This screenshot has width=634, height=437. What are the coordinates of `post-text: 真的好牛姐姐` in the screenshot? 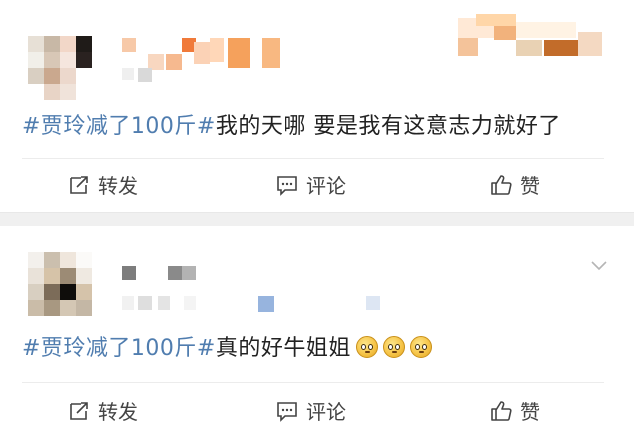 It's located at (283, 348).